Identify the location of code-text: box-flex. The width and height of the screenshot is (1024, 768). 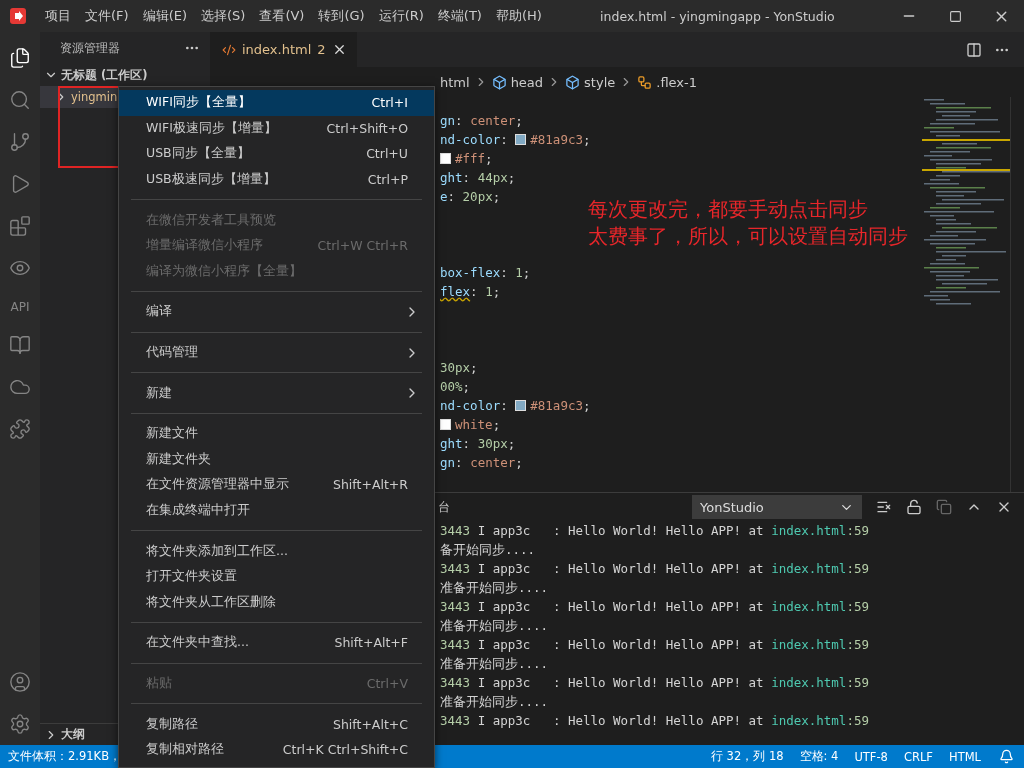
(470, 273).